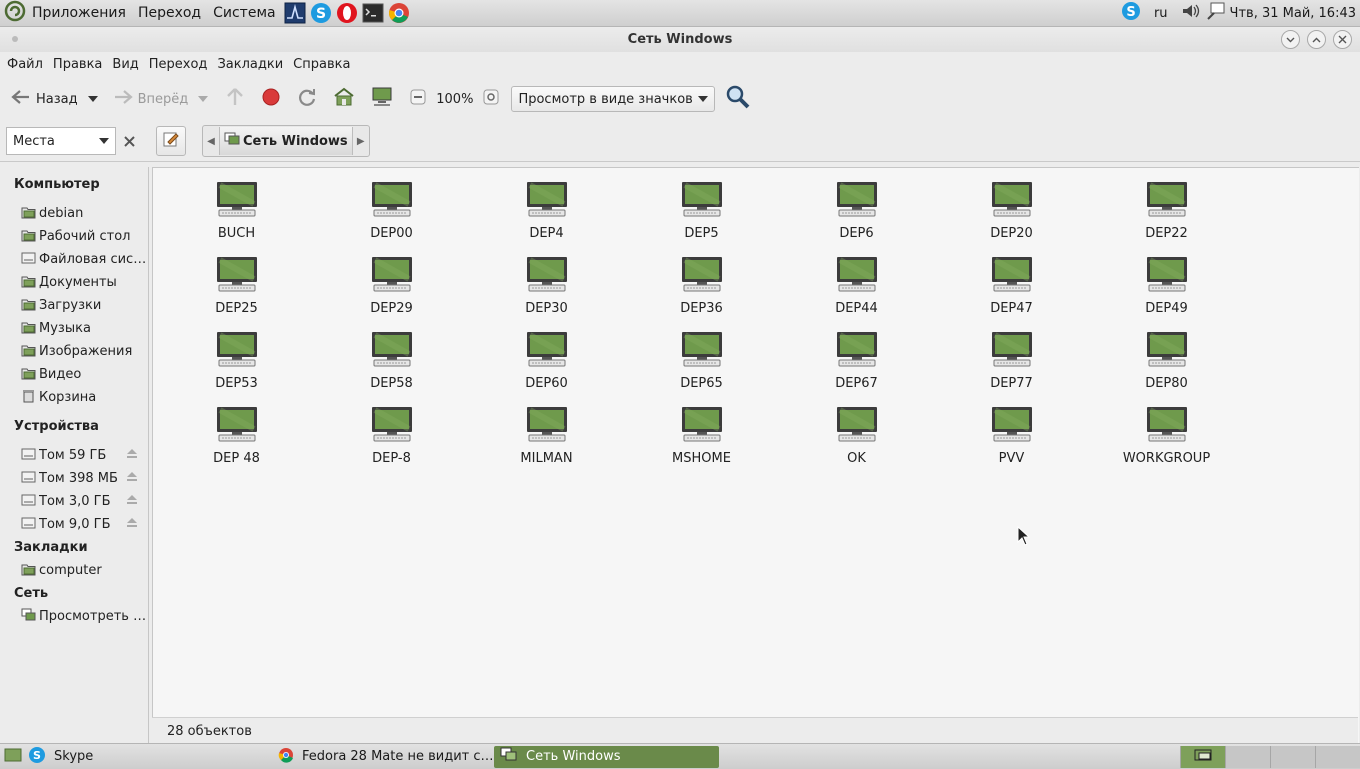  I want to click on sidebar-item: Загрузки, so click(74, 305).